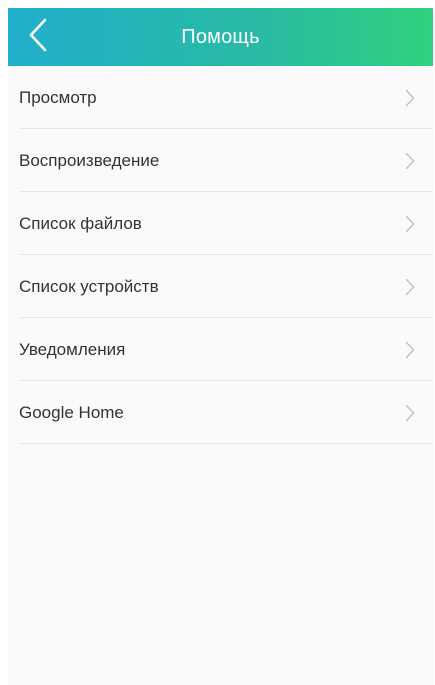  What do you see at coordinates (220, 349) in the screenshot?
I see `menu-item-notifications: Уведомления` at bounding box center [220, 349].